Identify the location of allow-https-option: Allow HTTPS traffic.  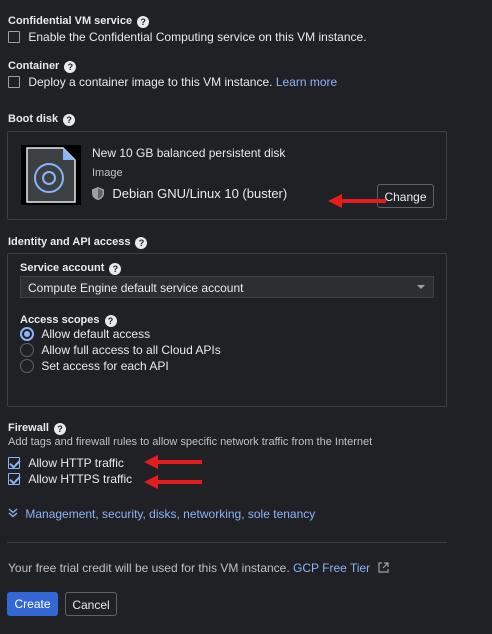
(70, 479).